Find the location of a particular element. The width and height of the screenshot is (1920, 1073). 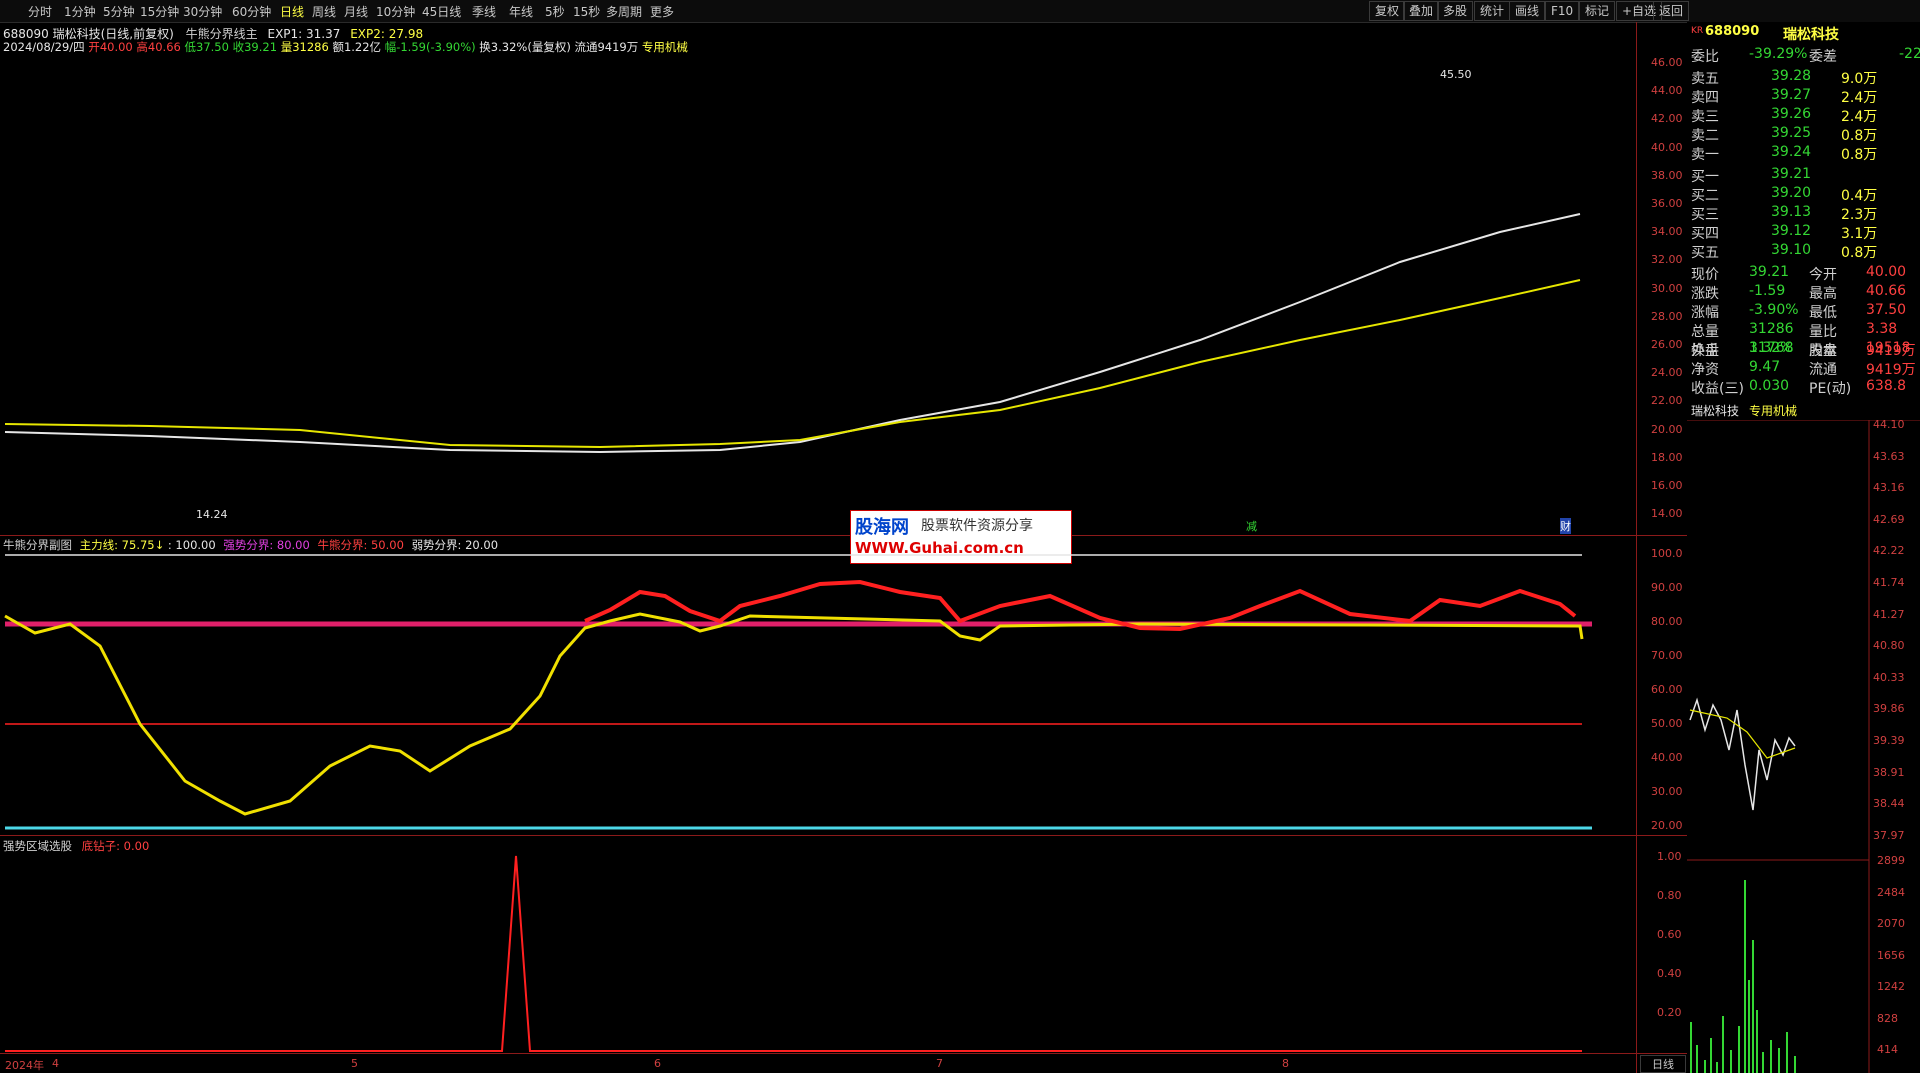

period-tab: 10分钟 is located at coordinates (395, 11).